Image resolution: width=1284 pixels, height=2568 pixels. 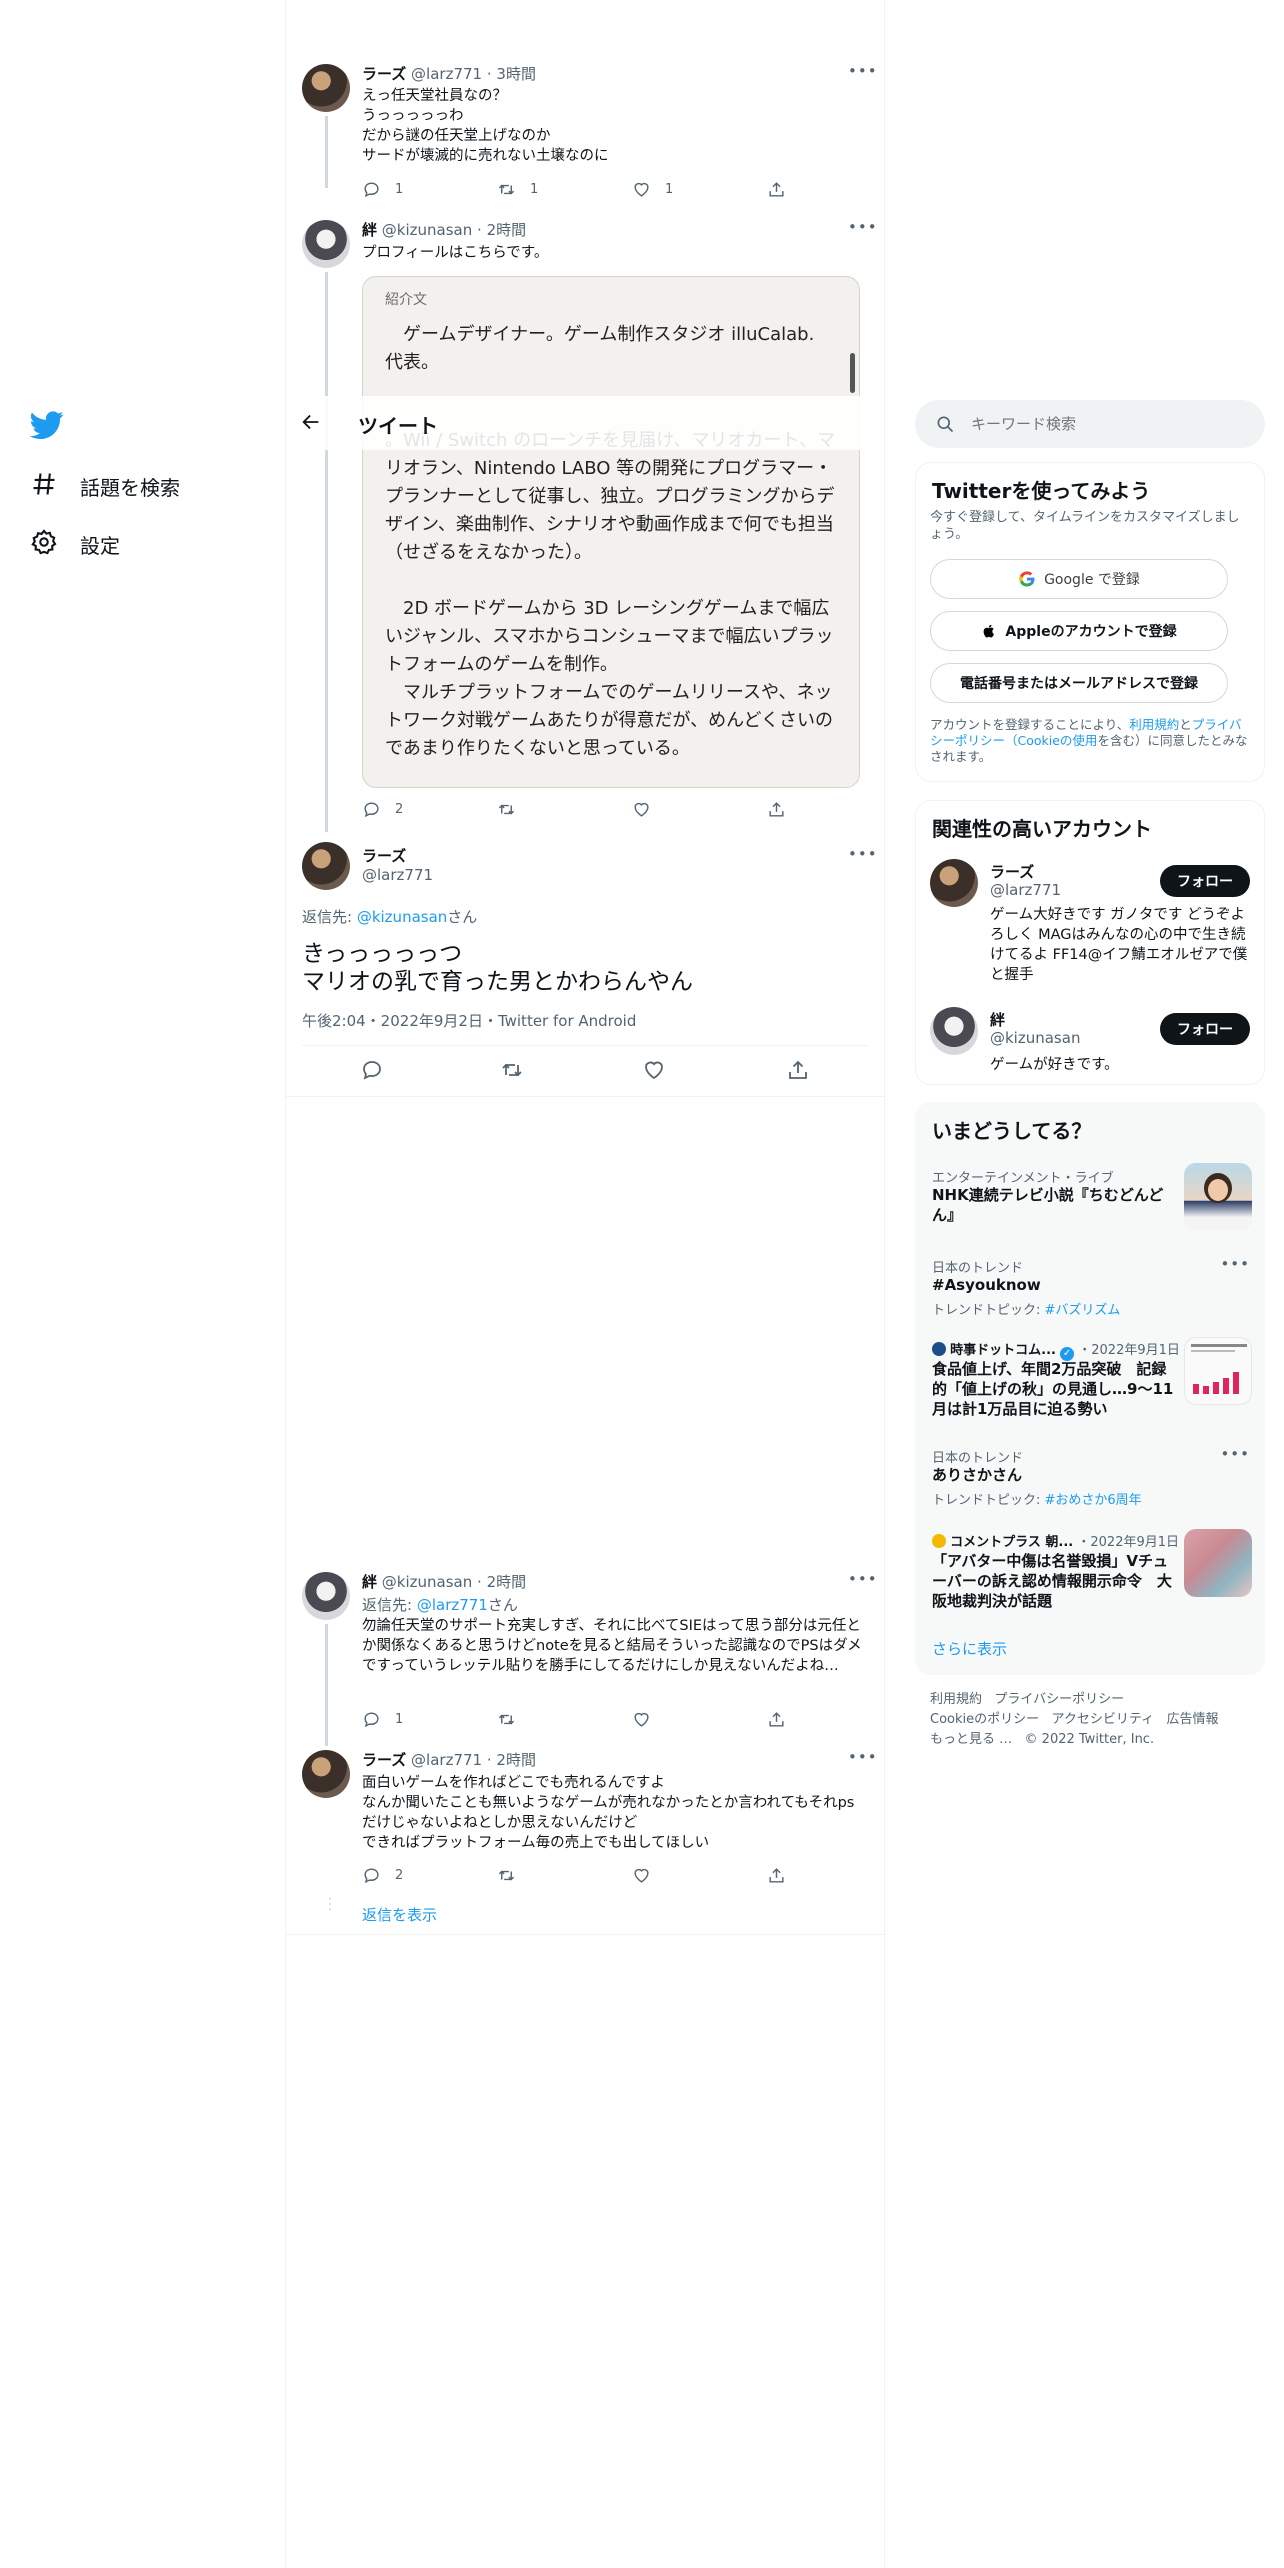 What do you see at coordinates (1042, 829) in the screenshot?
I see `related-title: 関連性の高いアカウント` at bounding box center [1042, 829].